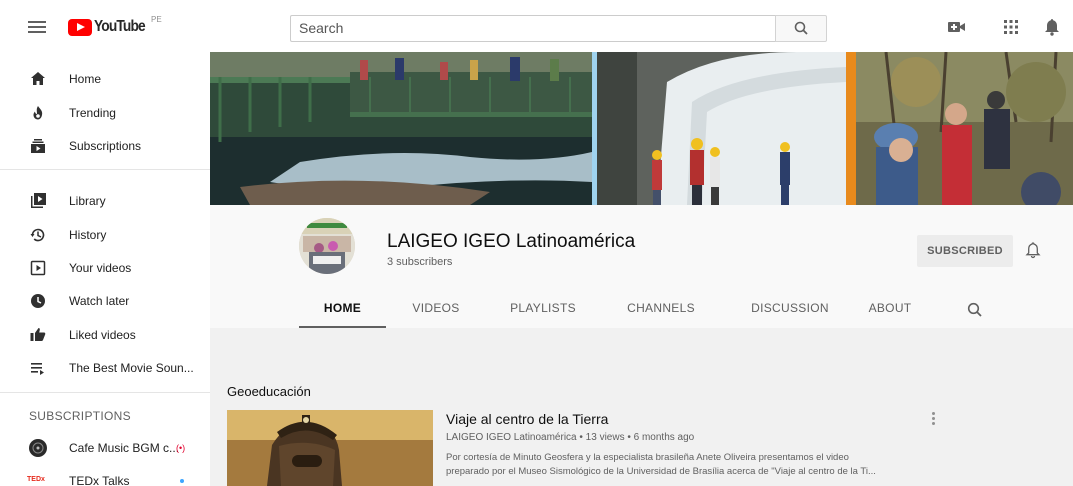 The width and height of the screenshot is (1073, 486). Describe the element at coordinates (156, 19) in the screenshot. I see `region-code: PE` at that location.